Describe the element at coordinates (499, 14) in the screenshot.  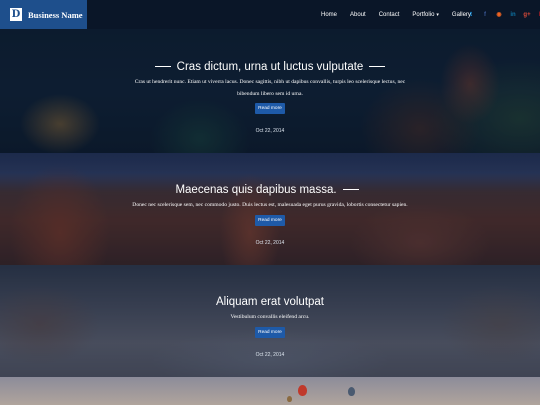
I see `rss-icon: ◉` at that location.